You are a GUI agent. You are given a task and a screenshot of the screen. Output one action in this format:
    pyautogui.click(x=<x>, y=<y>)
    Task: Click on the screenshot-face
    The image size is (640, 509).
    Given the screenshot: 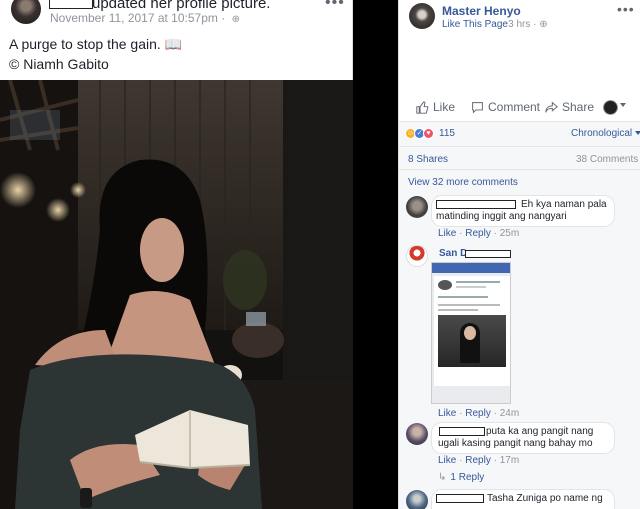 What is the action you would take?
    pyautogui.click(x=470, y=333)
    